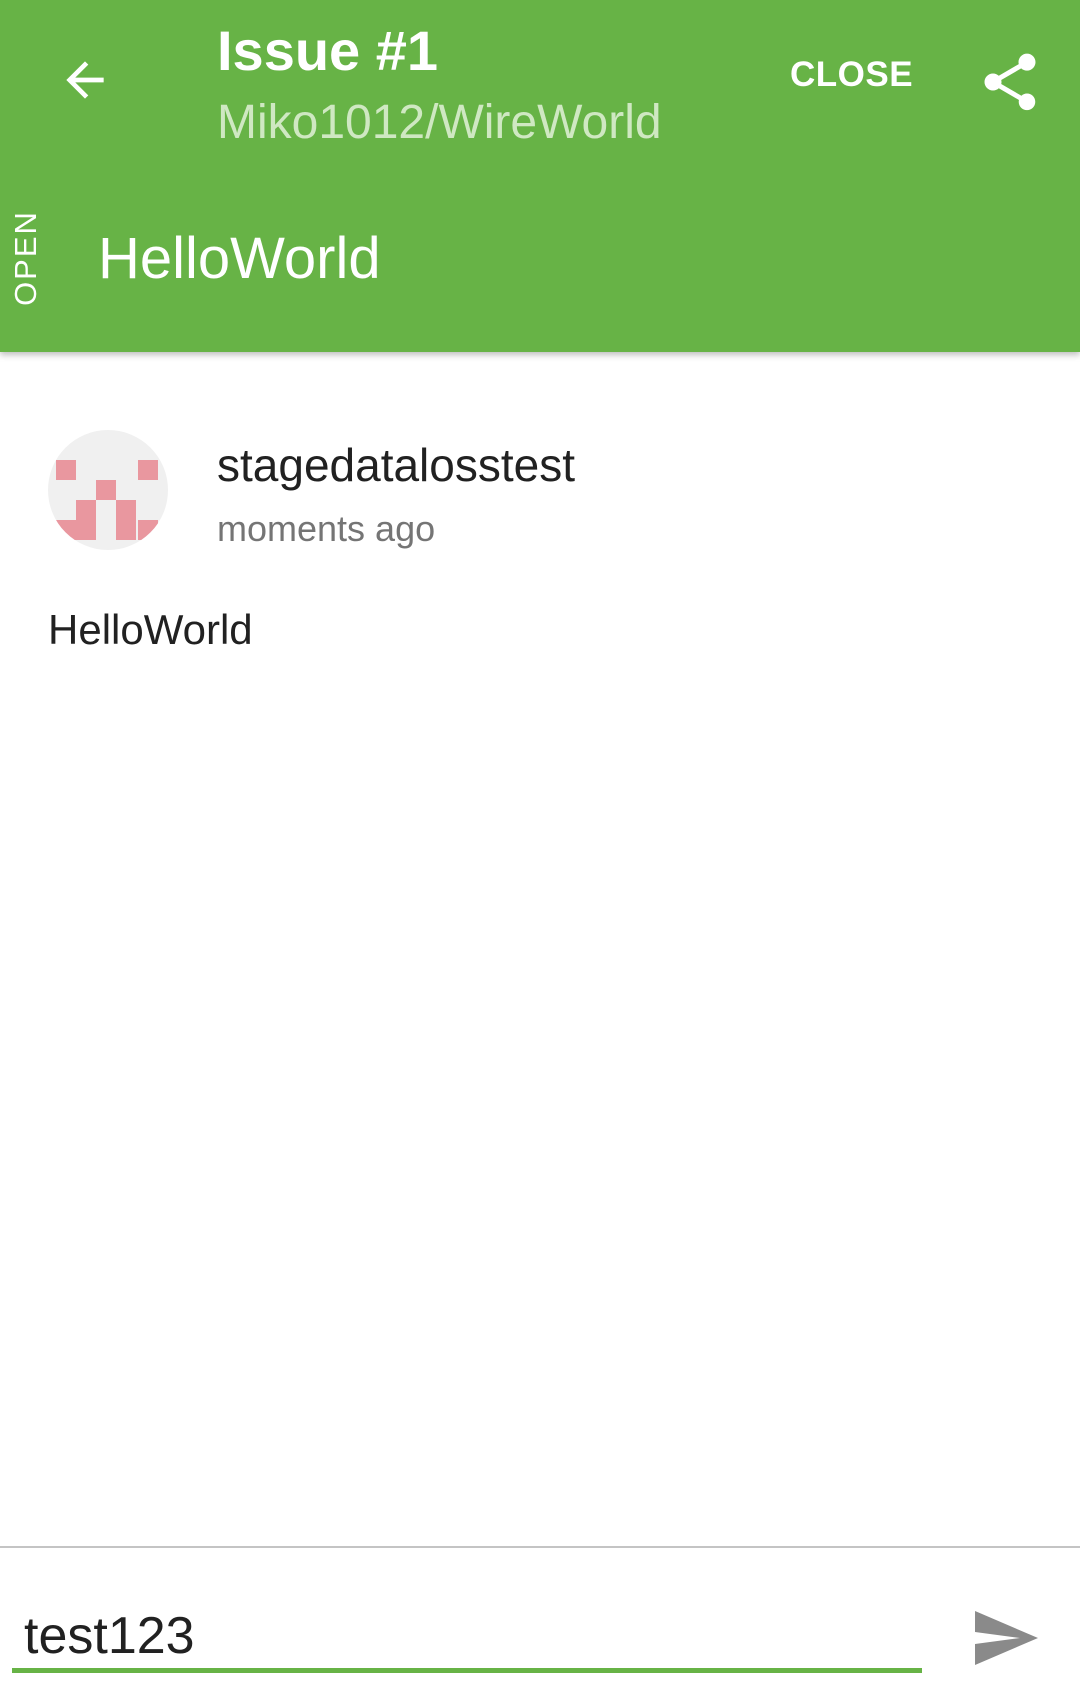 This screenshot has width=1080, height=1701. What do you see at coordinates (328, 50) in the screenshot?
I see `page-title: Issue #1` at bounding box center [328, 50].